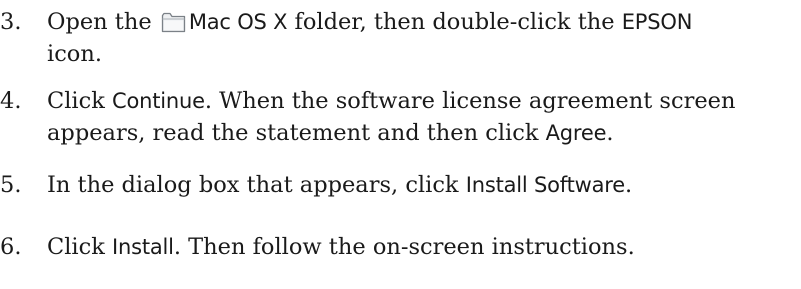 The image size is (801, 289). I want to click on step-number: 4., so click(11, 101).